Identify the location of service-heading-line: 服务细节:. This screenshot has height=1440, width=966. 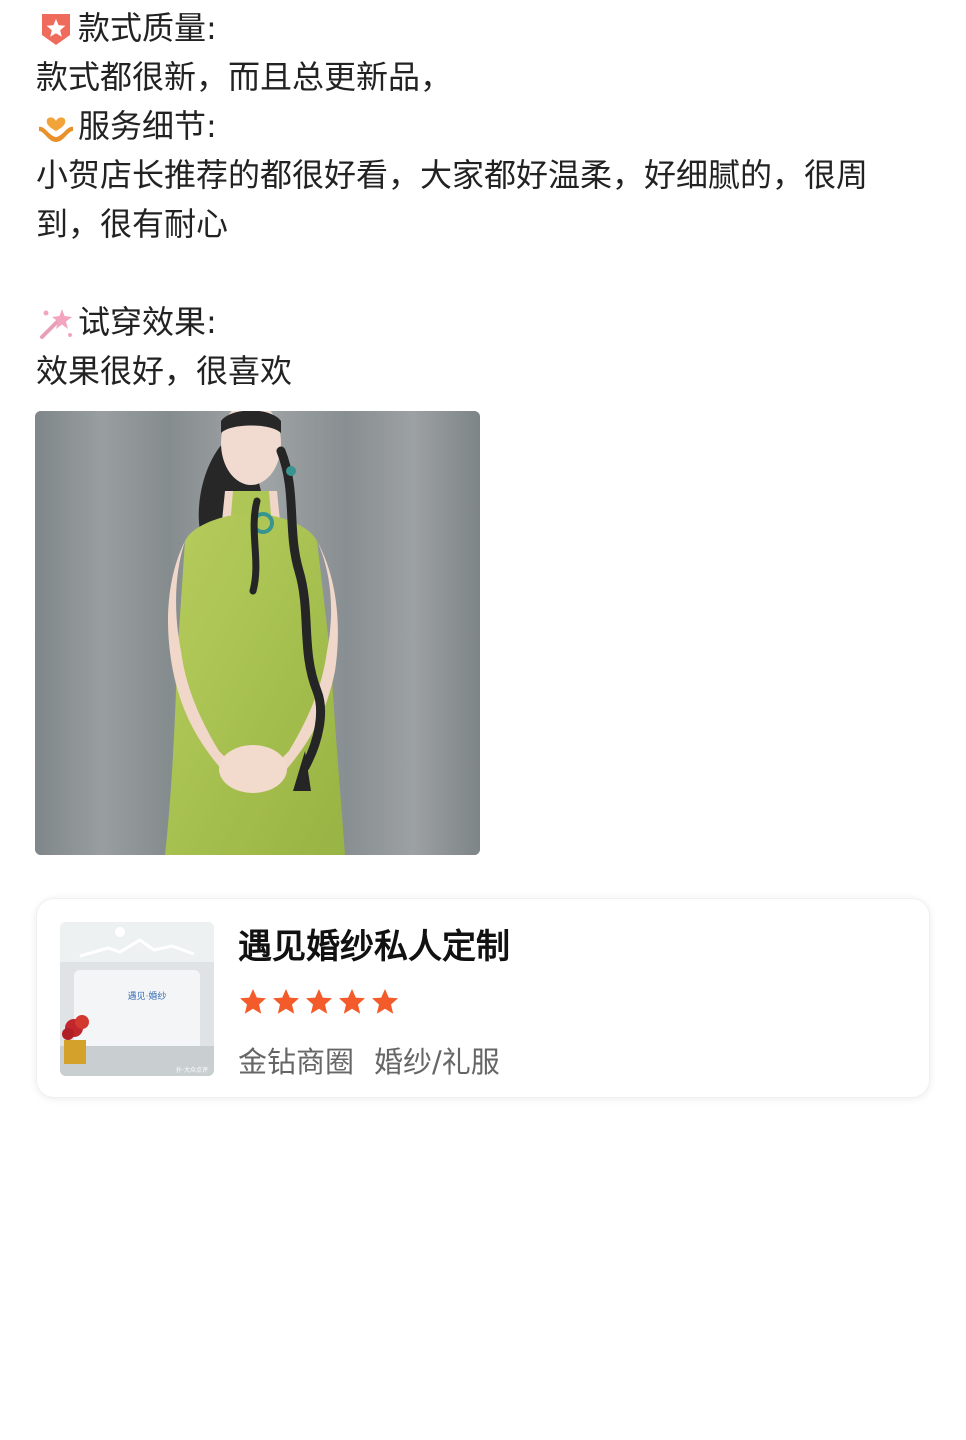
(483, 126).